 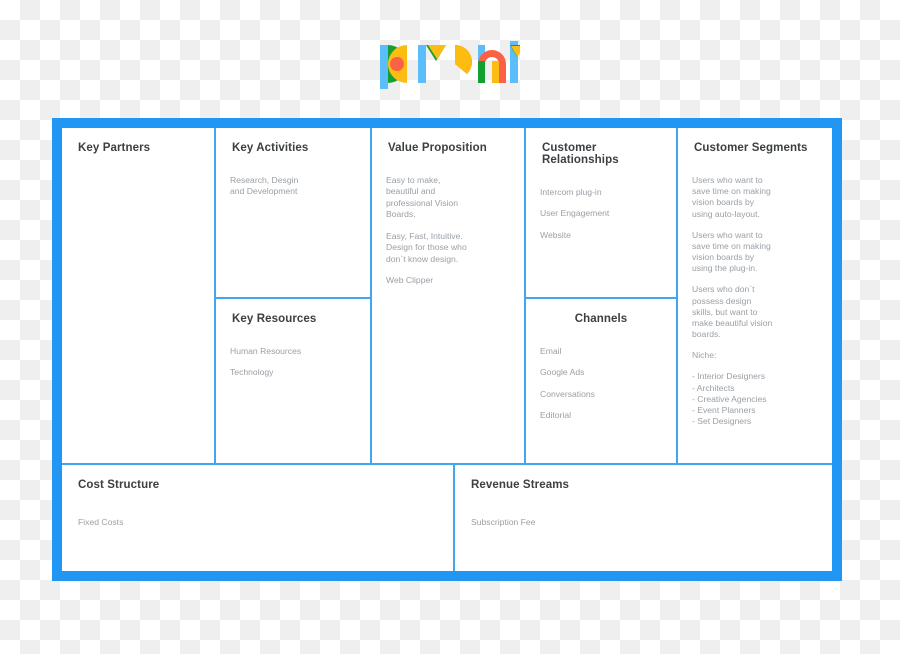 I want to click on block-title: Channels, so click(x=601, y=319).